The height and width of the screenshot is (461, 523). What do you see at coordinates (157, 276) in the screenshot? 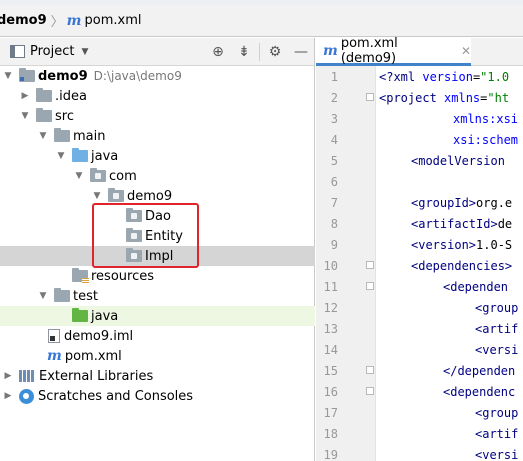
I see `tree-item-resources: resources` at bounding box center [157, 276].